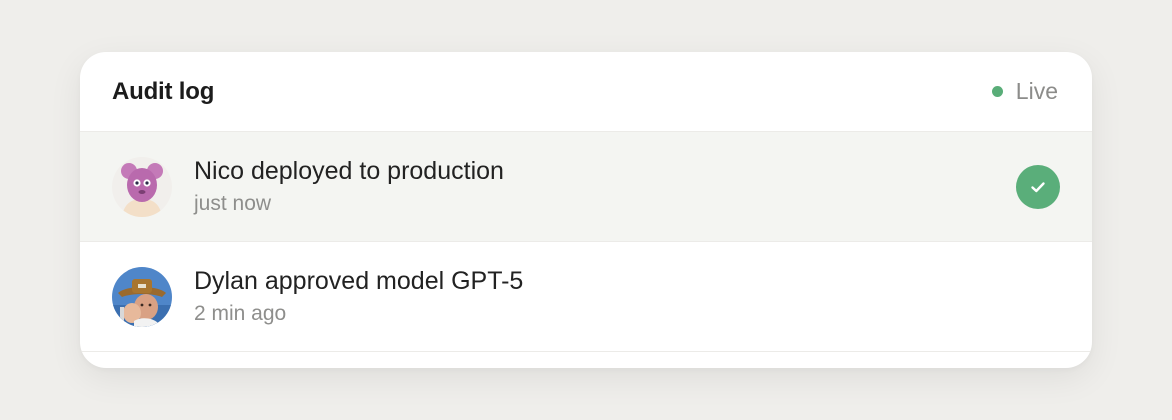  Describe the element at coordinates (233, 203) in the screenshot. I see `entry-time: just now` at that location.